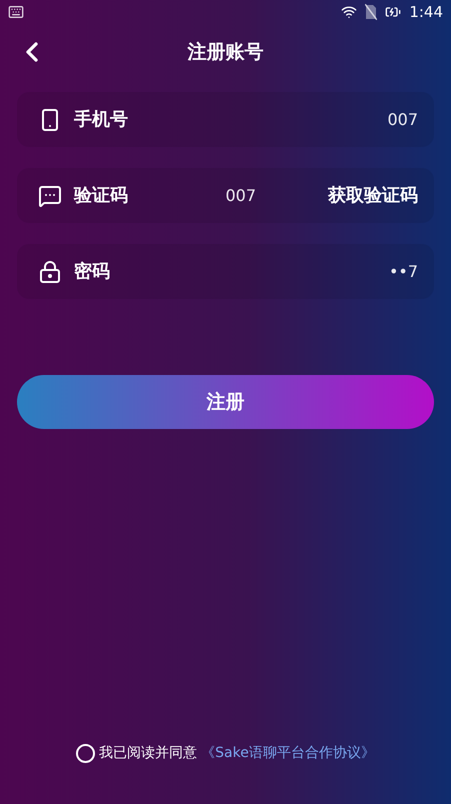  Describe the element at coordinates (288, 753) in the screenshot. I see `agreement-link: 《Sake语聊平台合作协议》` at that location.